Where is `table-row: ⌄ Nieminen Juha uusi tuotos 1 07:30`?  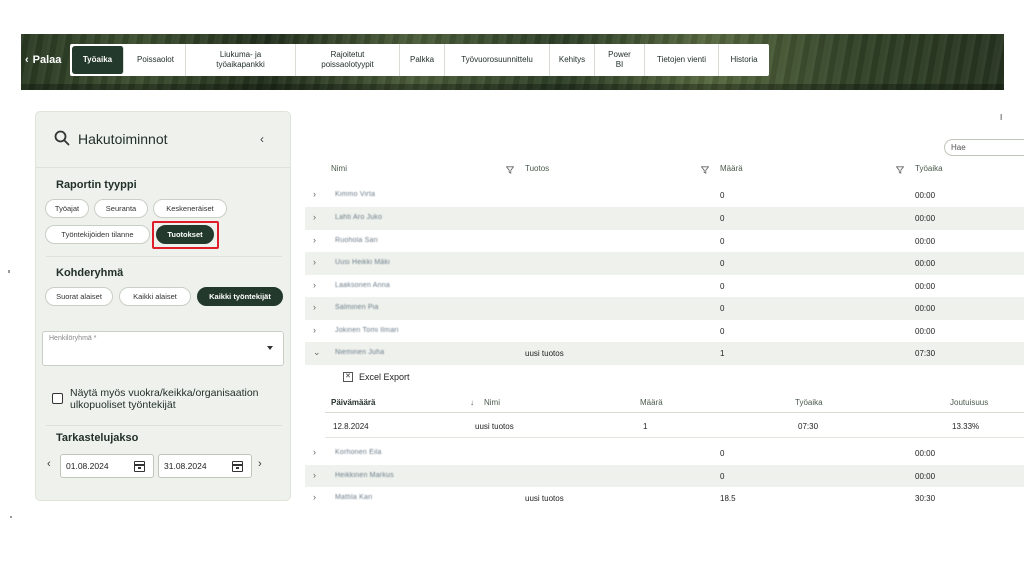
table-row: ⌄ Nieminen Juha uusi tuotos 1 07:30 is located at coordinates (664, 353).